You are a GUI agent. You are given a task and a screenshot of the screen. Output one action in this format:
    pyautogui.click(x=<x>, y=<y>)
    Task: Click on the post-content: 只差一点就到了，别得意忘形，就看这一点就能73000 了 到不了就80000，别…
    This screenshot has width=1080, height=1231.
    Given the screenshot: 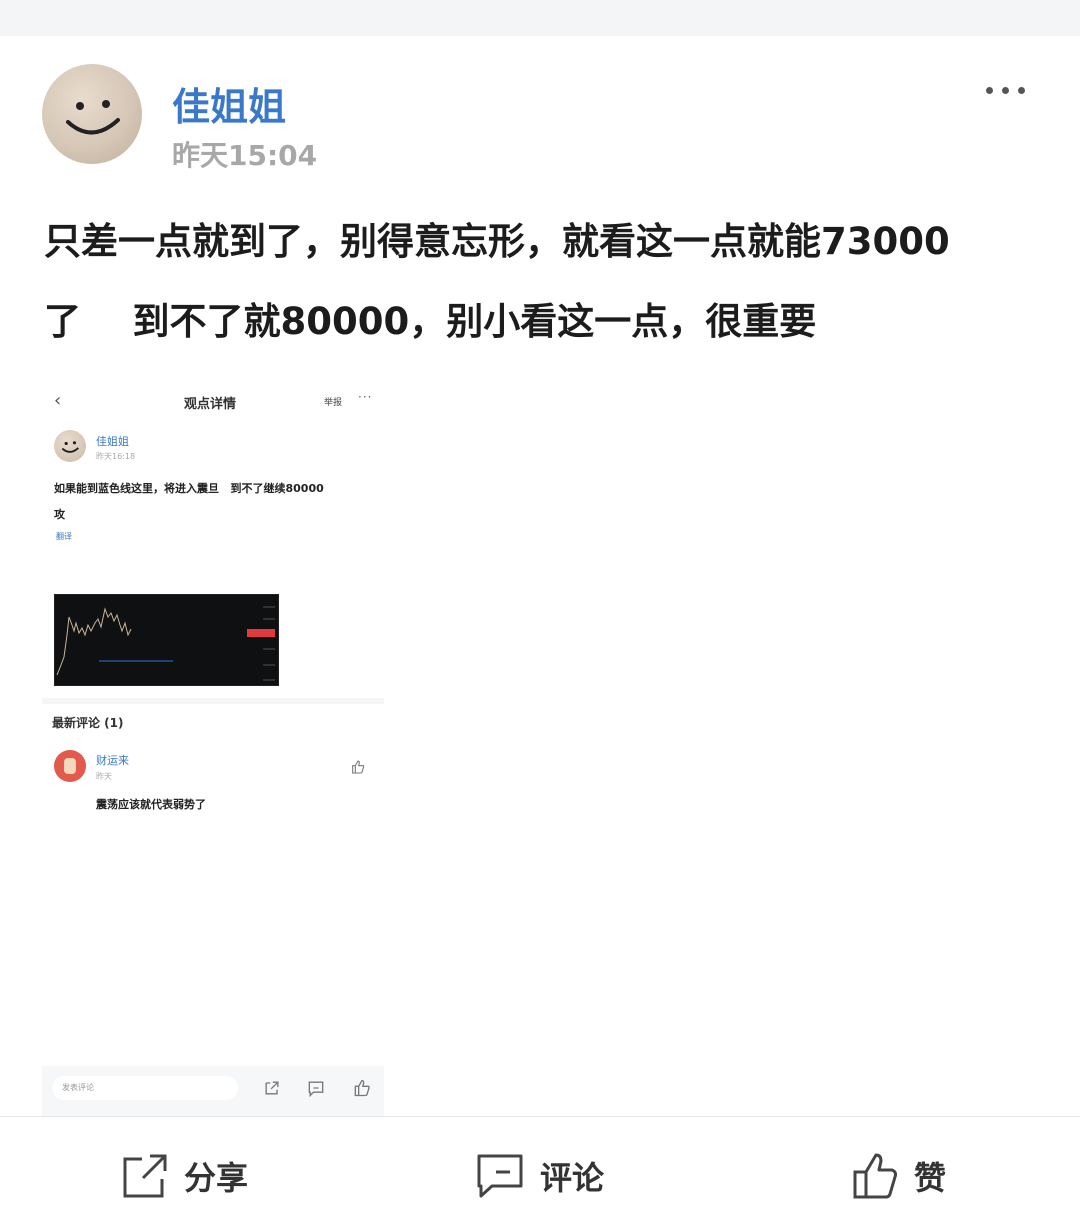 What is the action you would take?
    pyautogui.click(x=497, y=281)
    